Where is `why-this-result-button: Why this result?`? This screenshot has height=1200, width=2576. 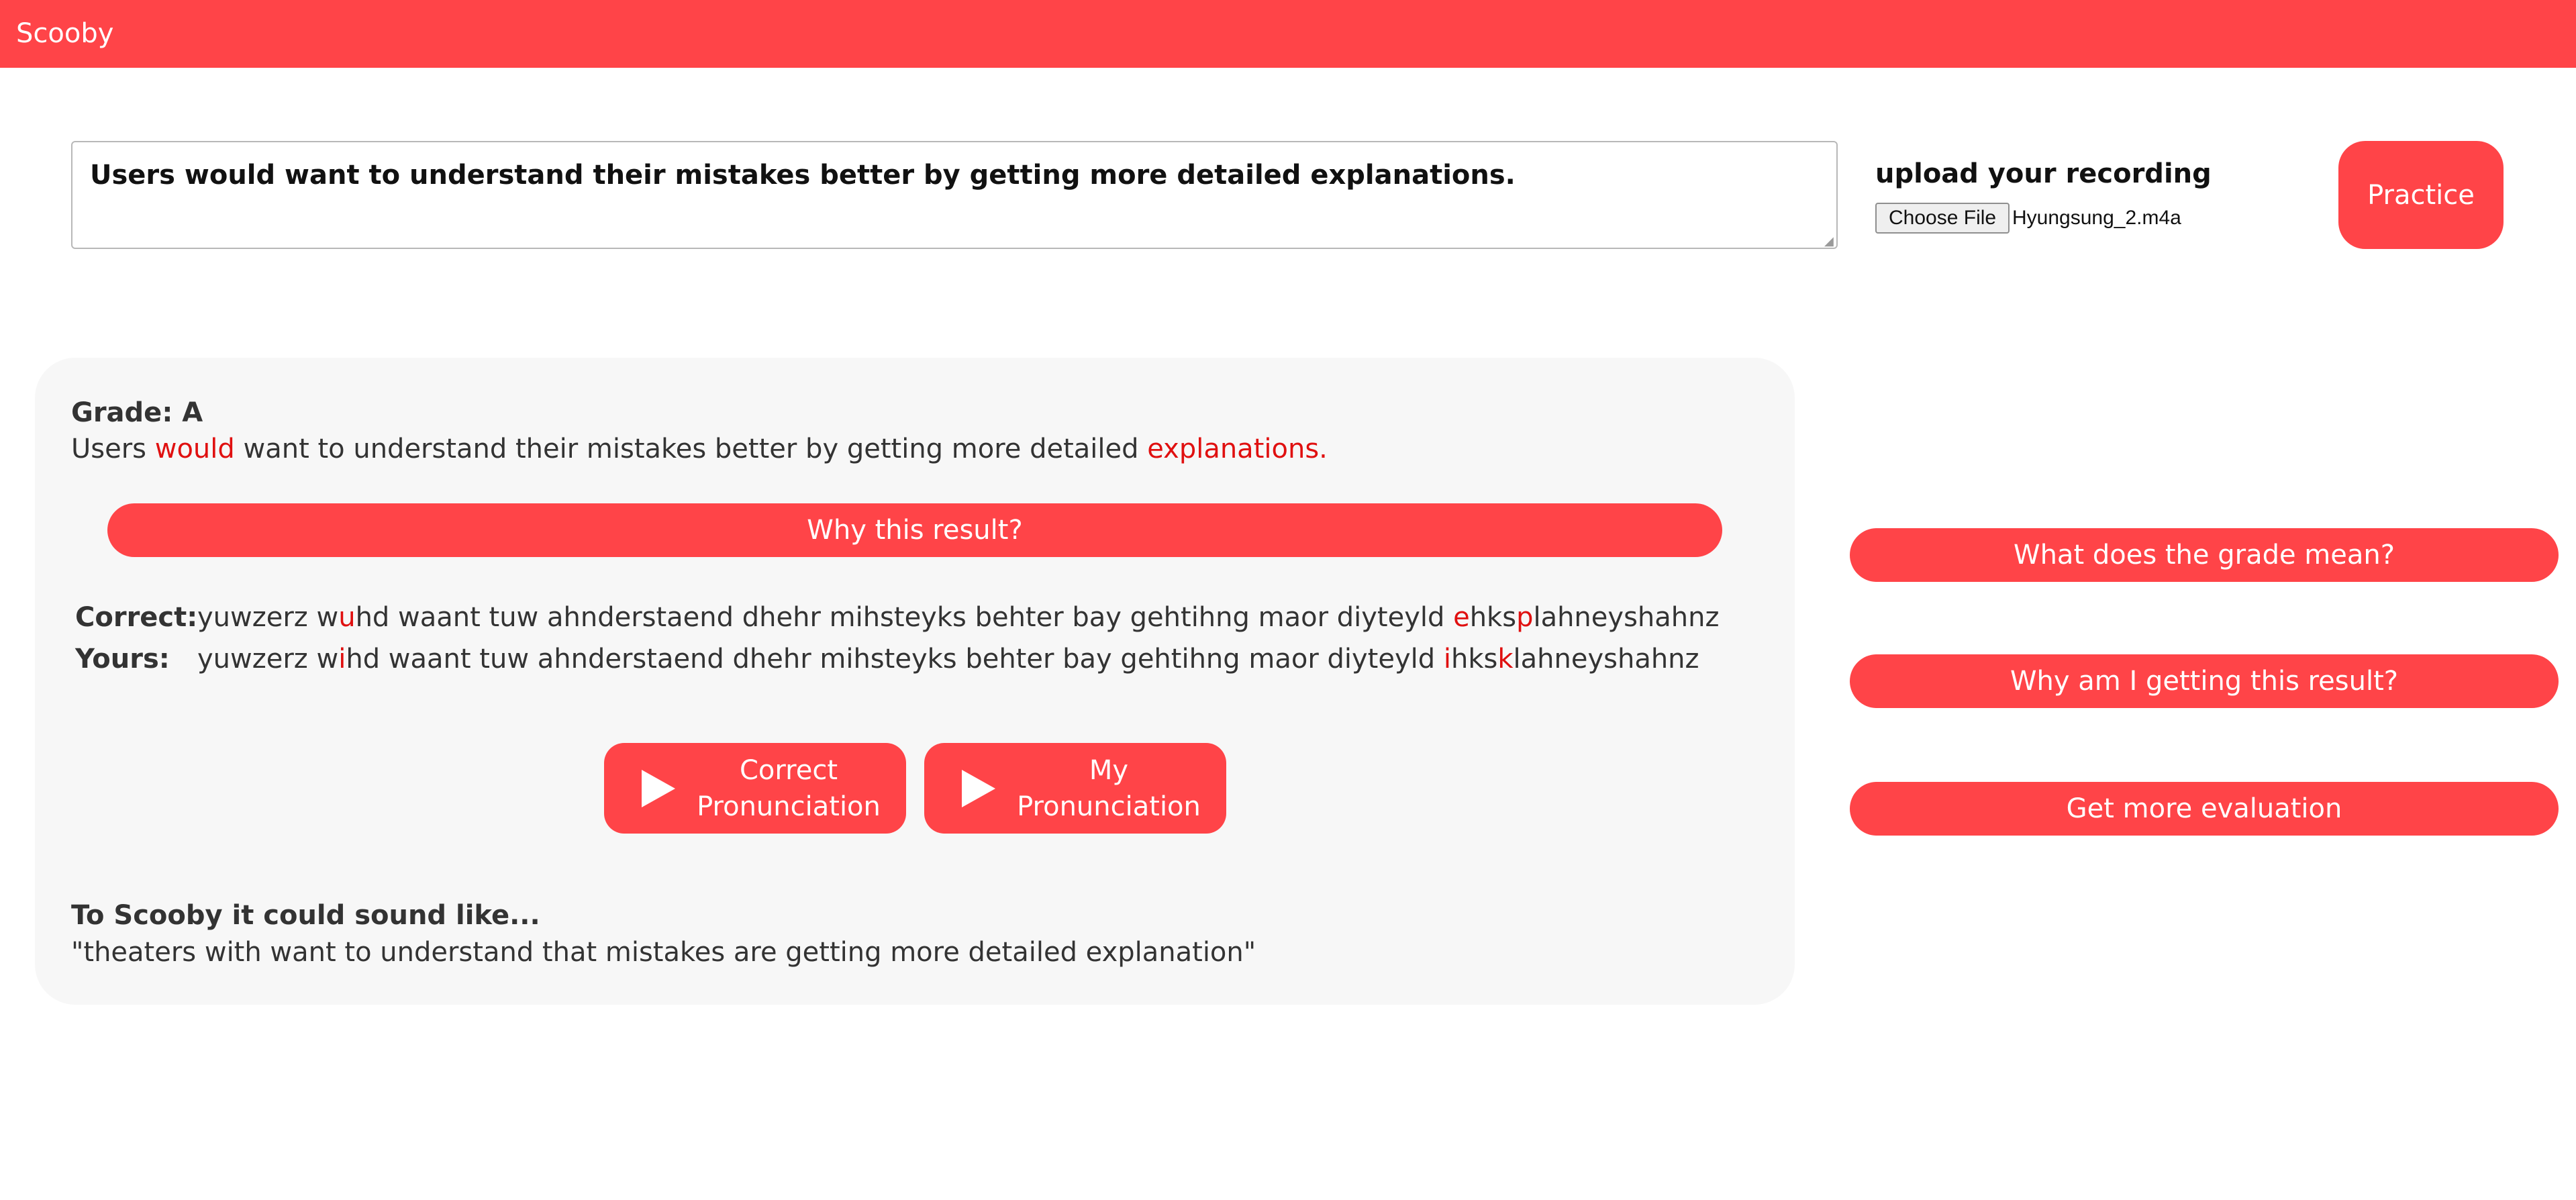 why-this-result-button: Why this result? is located at coordinates (914, 530).